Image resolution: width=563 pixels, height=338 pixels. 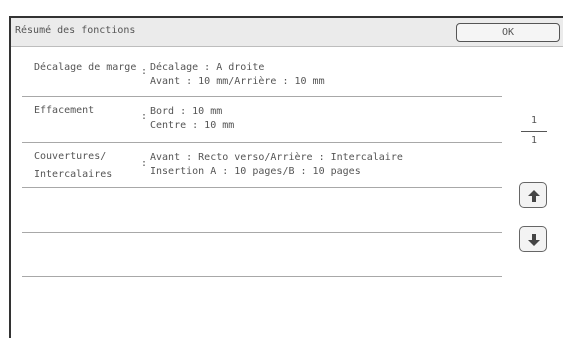 What do you see at coordinates (287, 32) in the screenshot?
I see `title-bar: Résumé des fonctions OK` at bounding box center [287, 32].